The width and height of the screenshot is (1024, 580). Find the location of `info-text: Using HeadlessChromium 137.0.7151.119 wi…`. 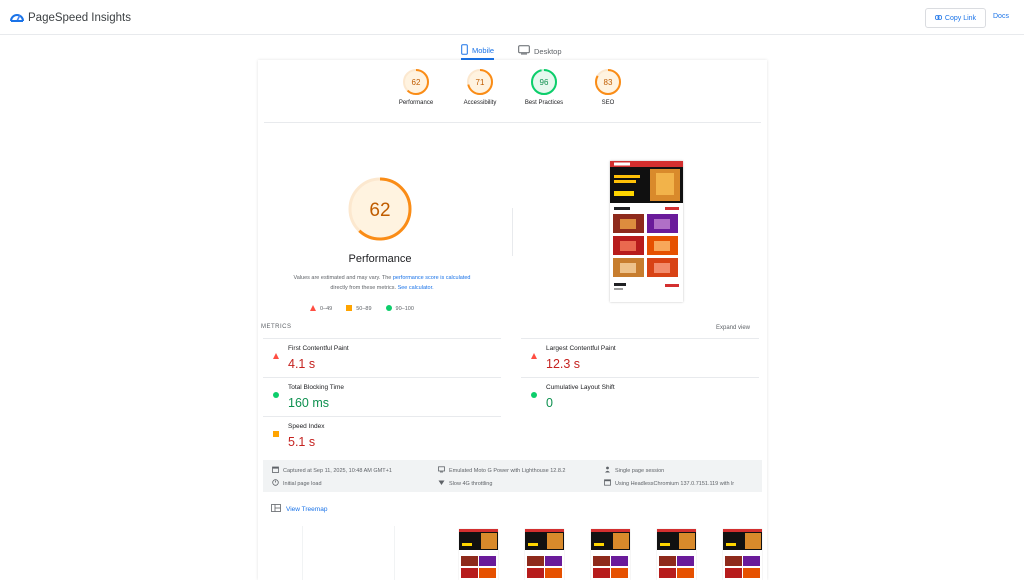

info-text: Using HeadlessChromium 137.0.7151.119 wi… is located at coordinates (675, 483).